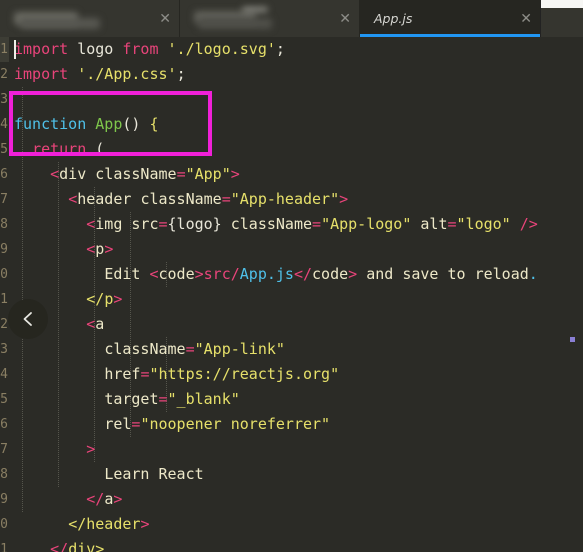 This screenshot has height=552, width=583. I want to click on tab-redacted-1: ✕, so click(90, 18).